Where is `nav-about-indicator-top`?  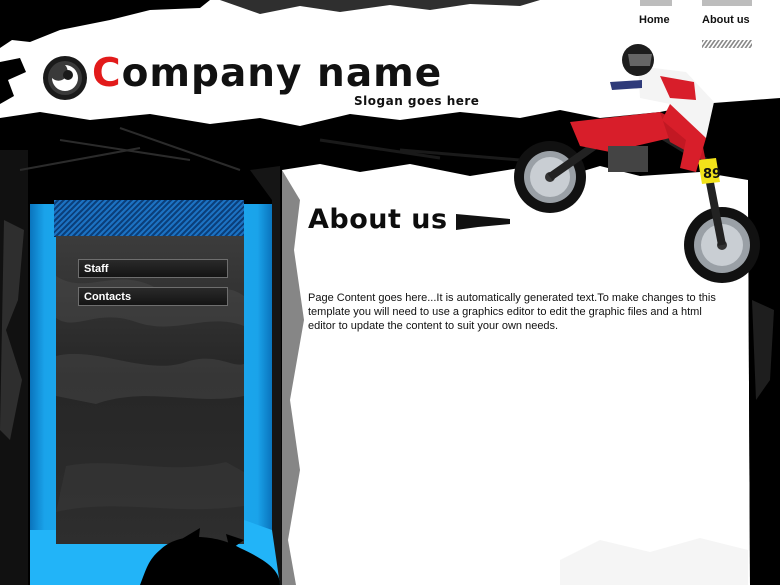
nav-about-indicator-top is located at coordinates (727, 3).